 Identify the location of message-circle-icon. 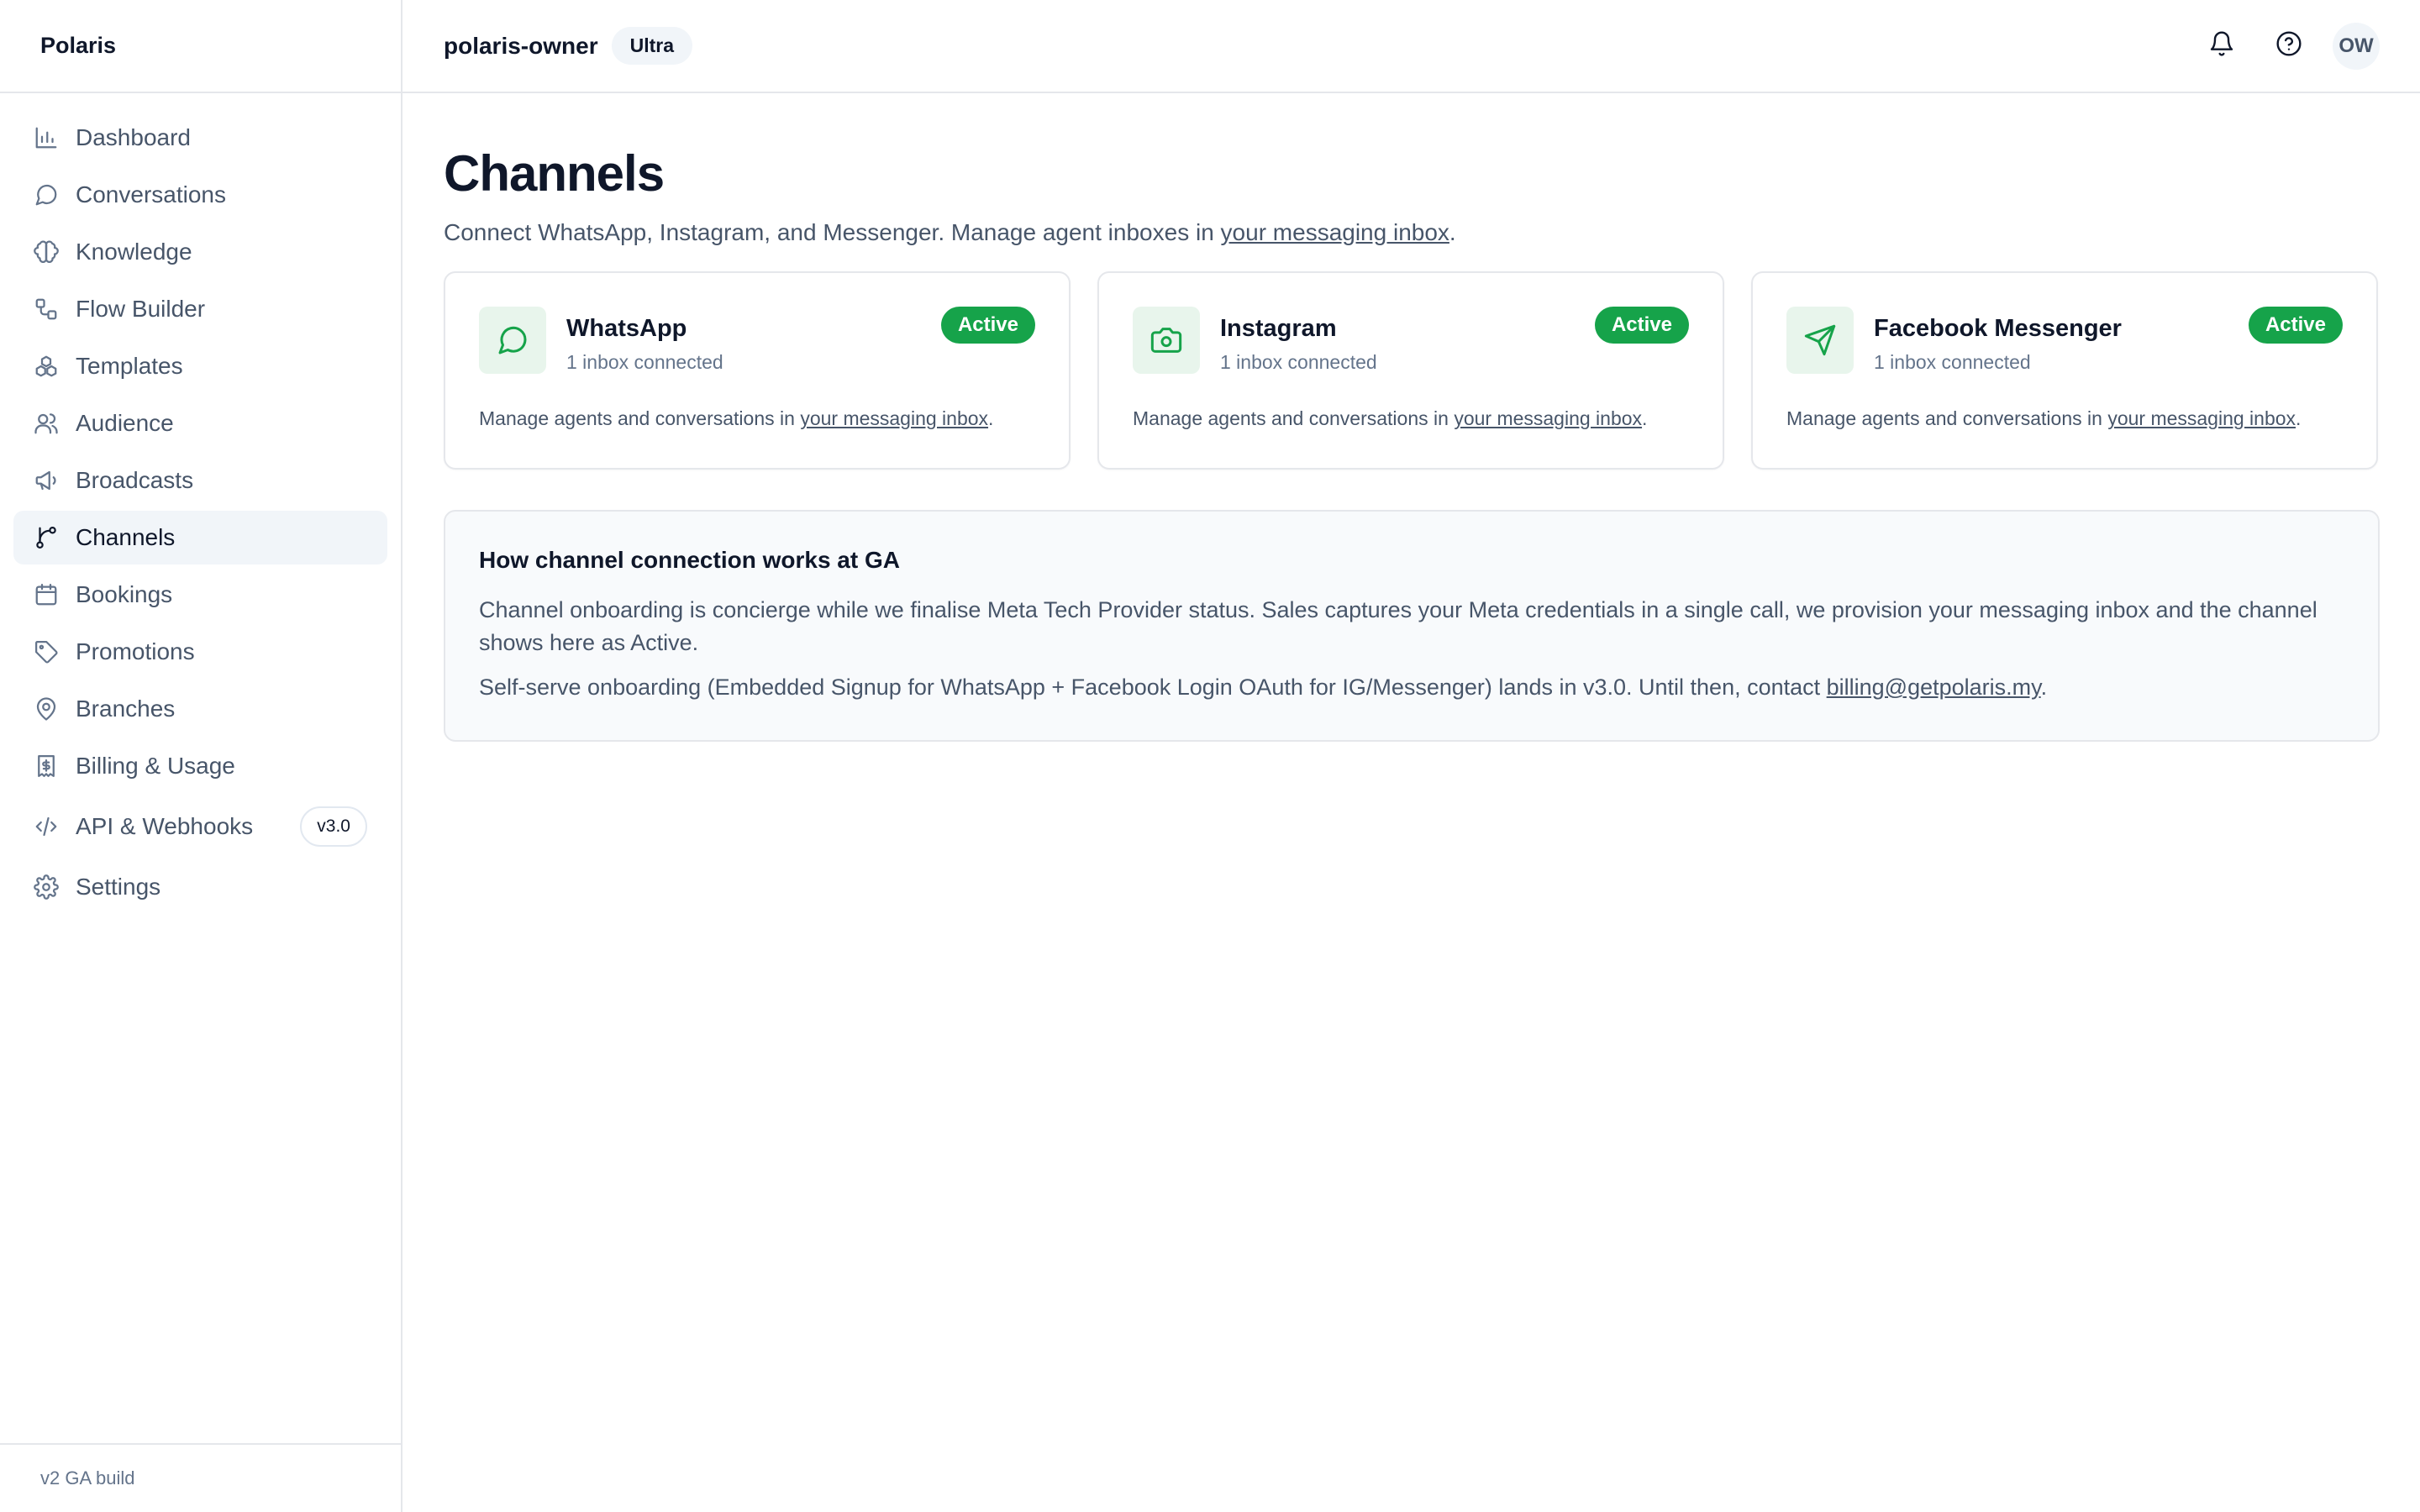
(46, 194).